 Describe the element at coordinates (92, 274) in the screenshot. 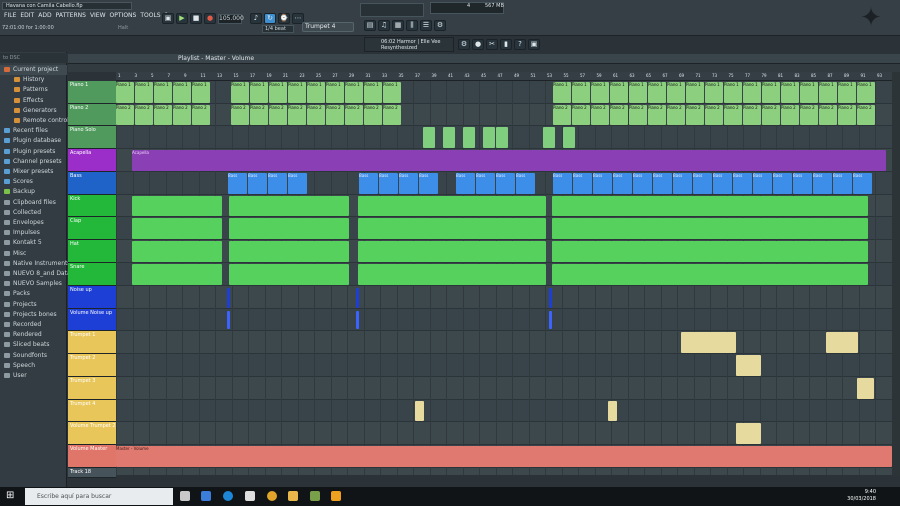

I see `track-header: Snare` at that location.